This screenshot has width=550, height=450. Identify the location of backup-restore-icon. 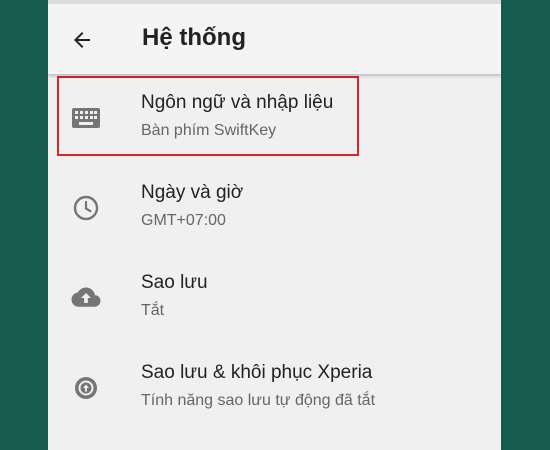
(86, 388).